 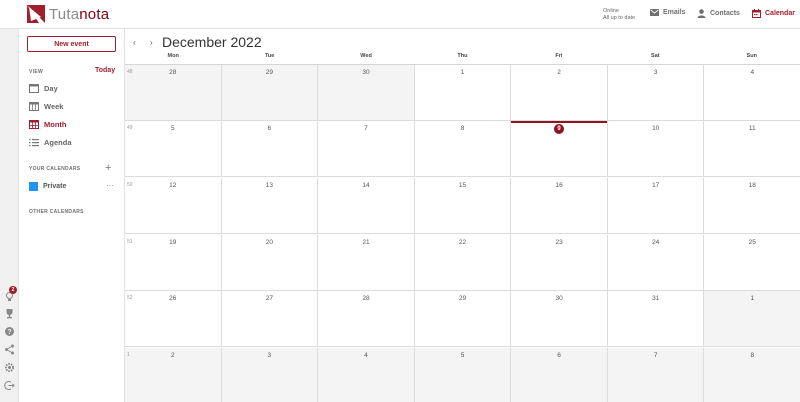 What do you see at coordinates (463, 375) in the screenshot?
I see `day-cell: 5` at bounding box center [463, 375].